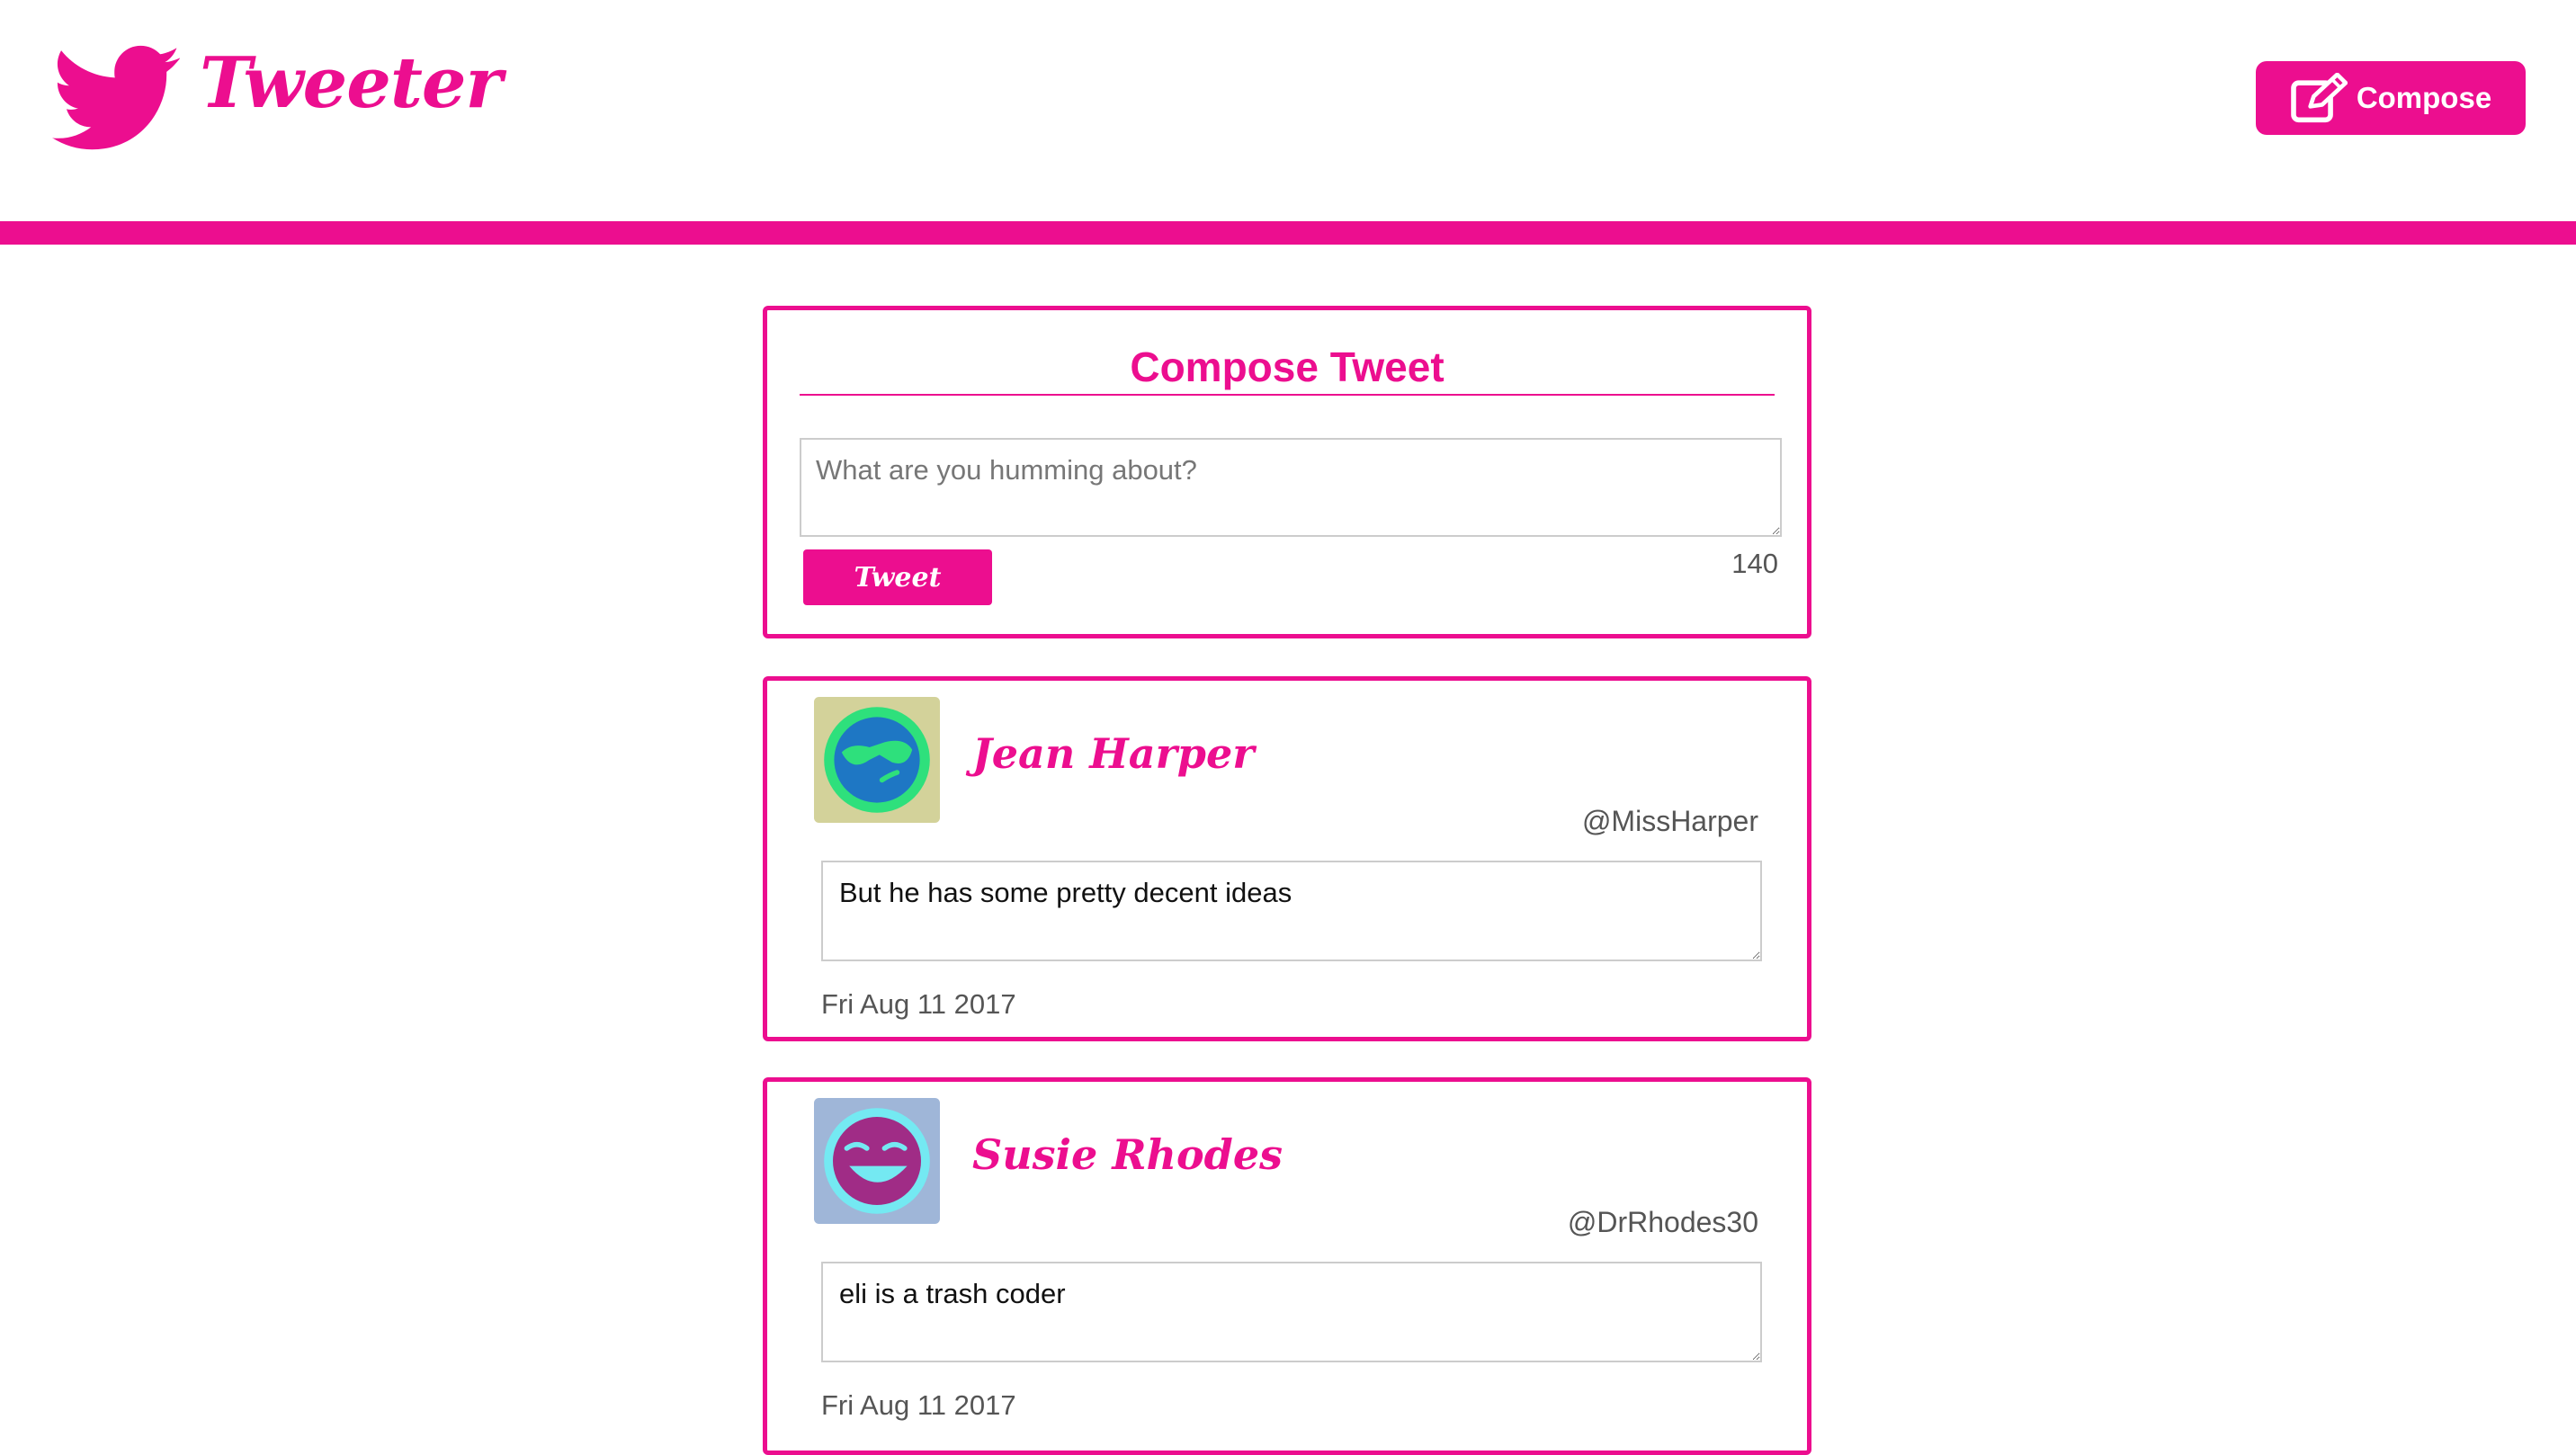  Describe the element at coordinates (116, 97) in the screenshot. I see `bird-logo-icon` at that location.